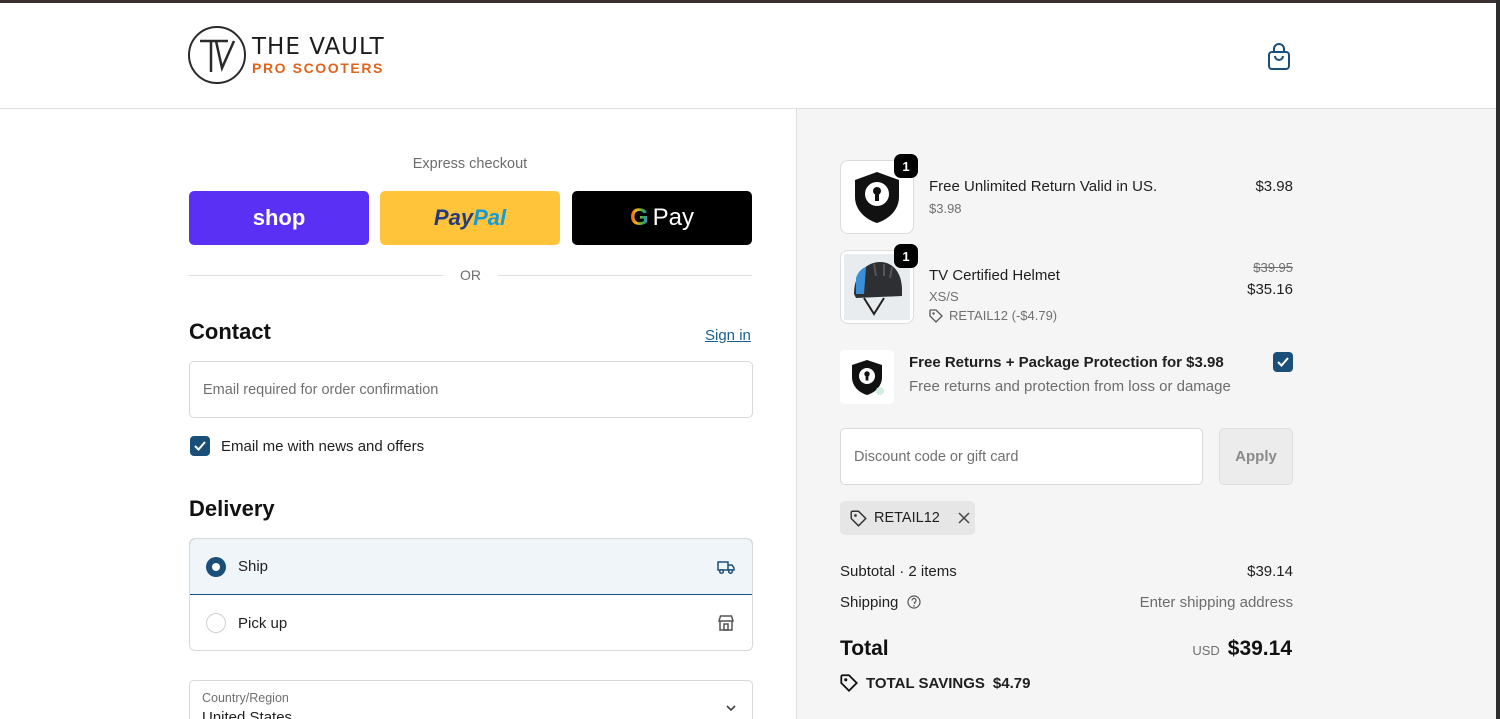 This screenshot has height=719, width=1500. What do you see at coordinates (1270, 289) in the screenshot?
I see `item-price: $35.16` at bounding box center [1270, 289].